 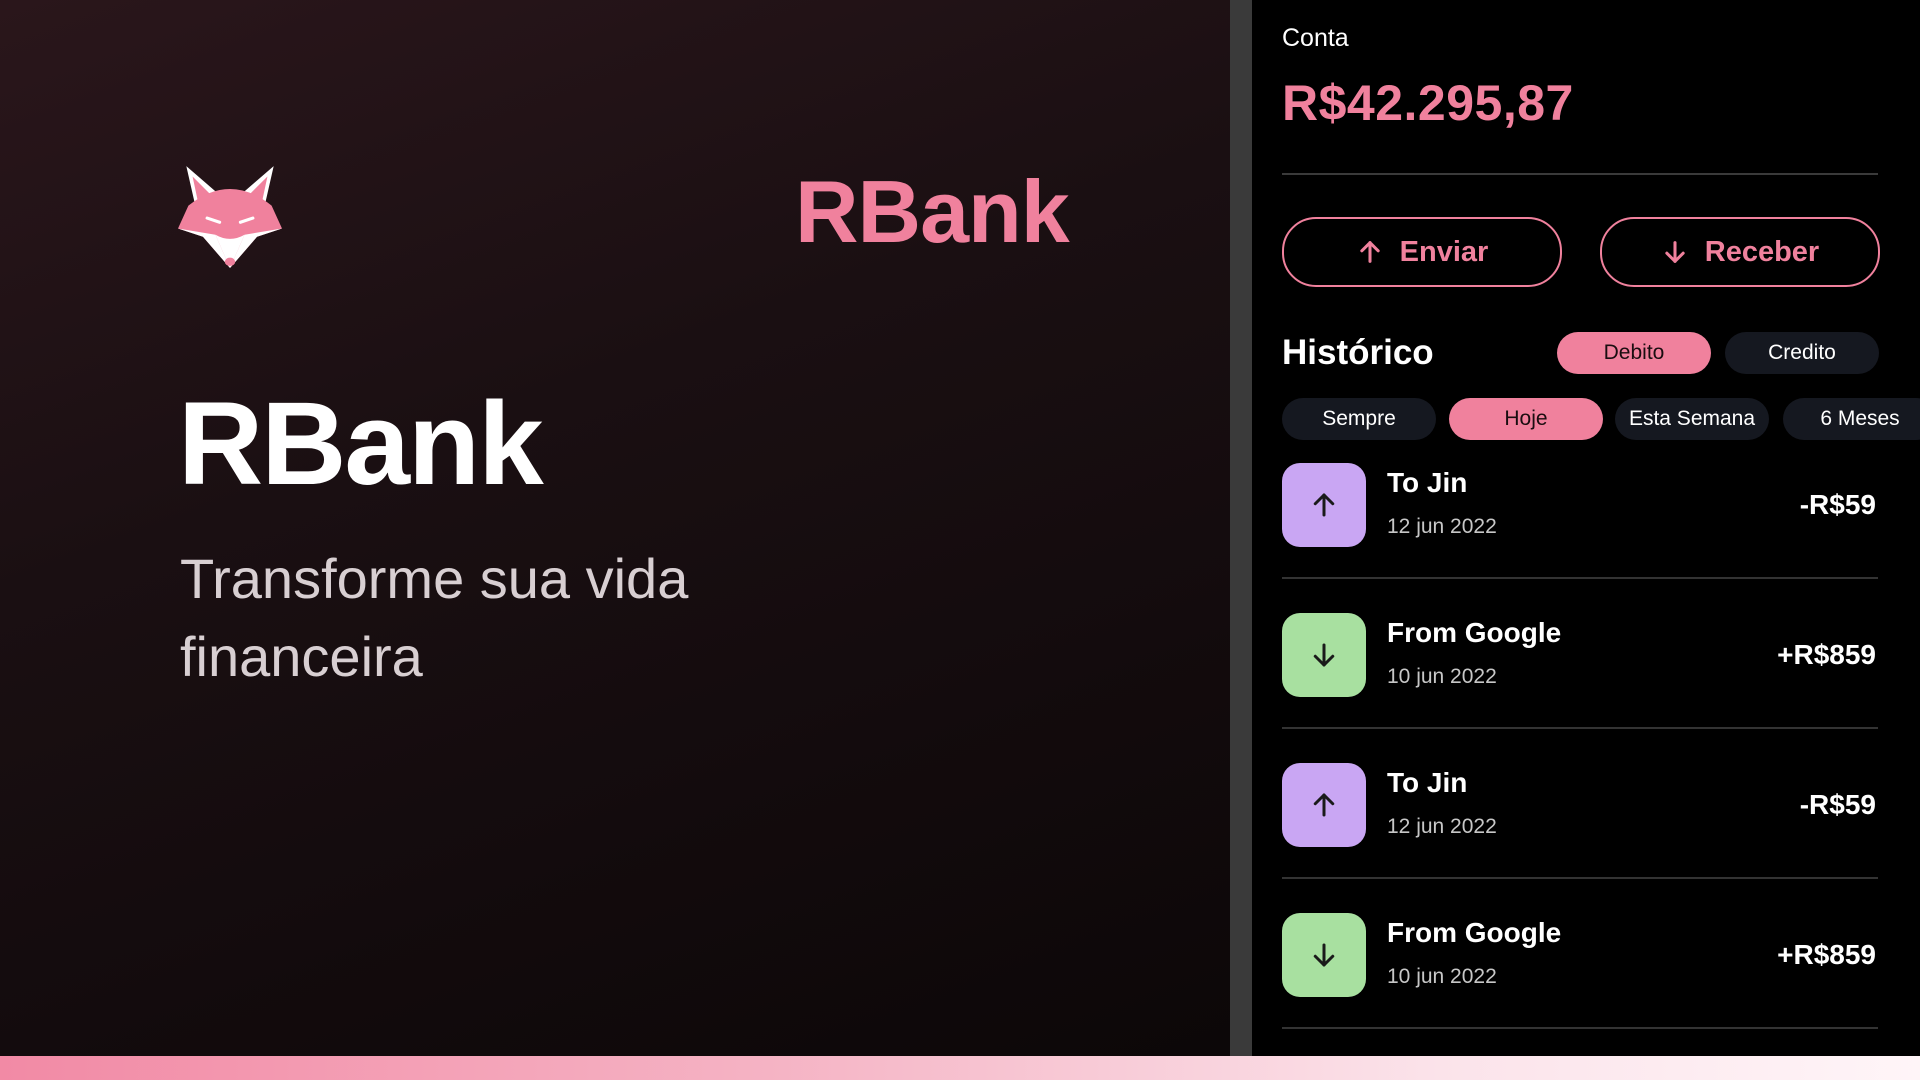 What do you see at coordinates (1358, 352) in the screenshot?
I see `history-title: Histórico` at bounding box center [1358, 352].